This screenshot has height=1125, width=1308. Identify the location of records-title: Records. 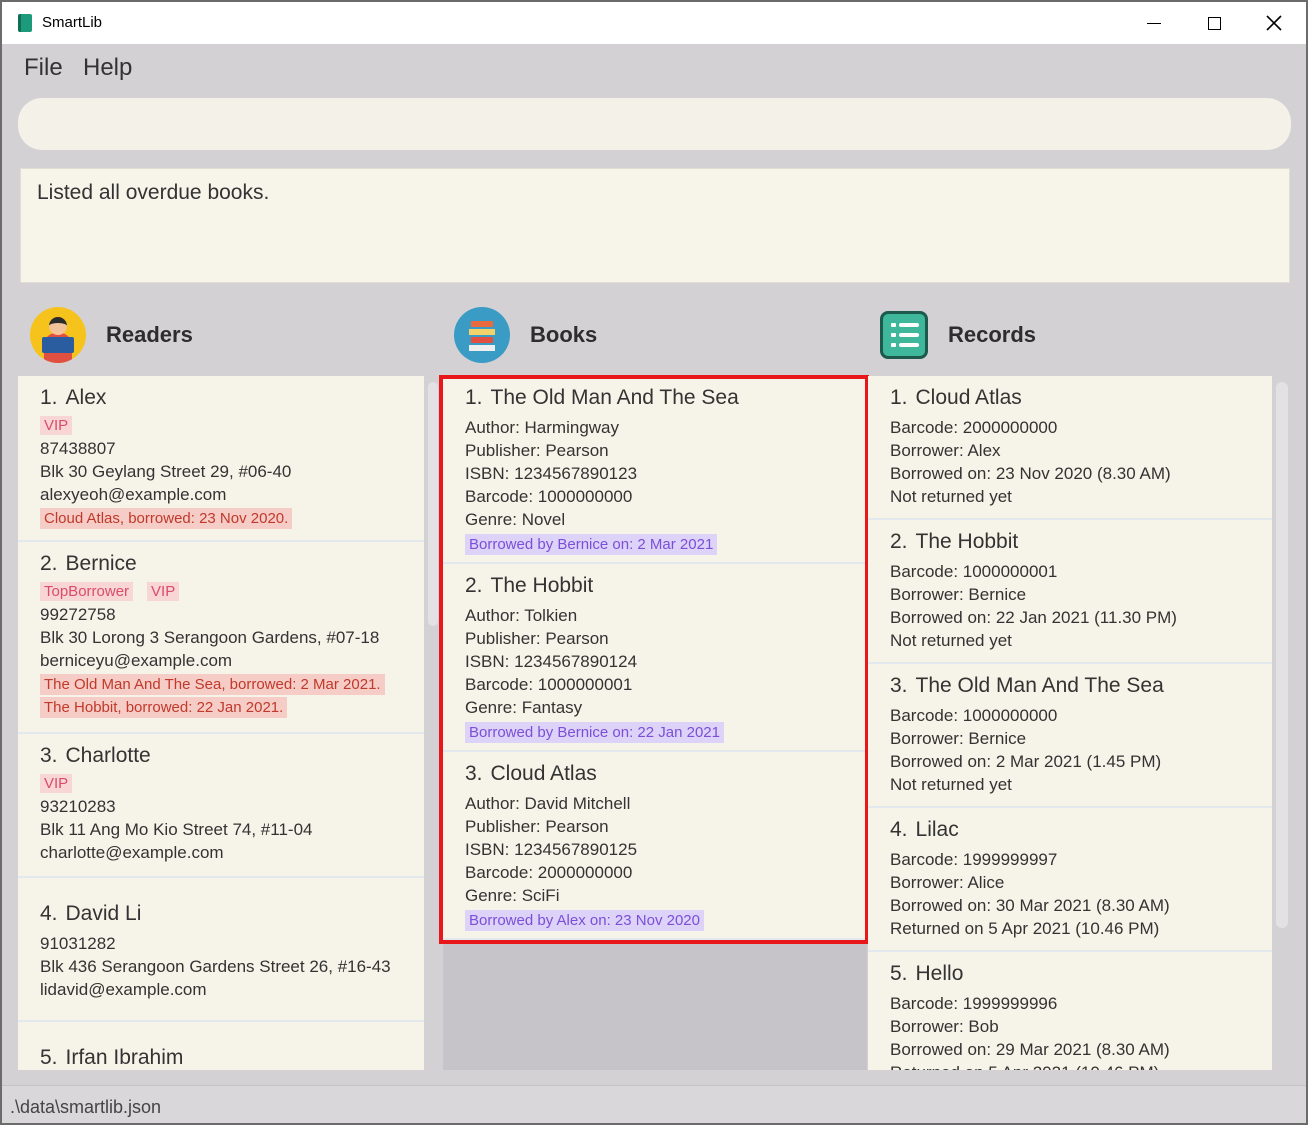
(992, 334).